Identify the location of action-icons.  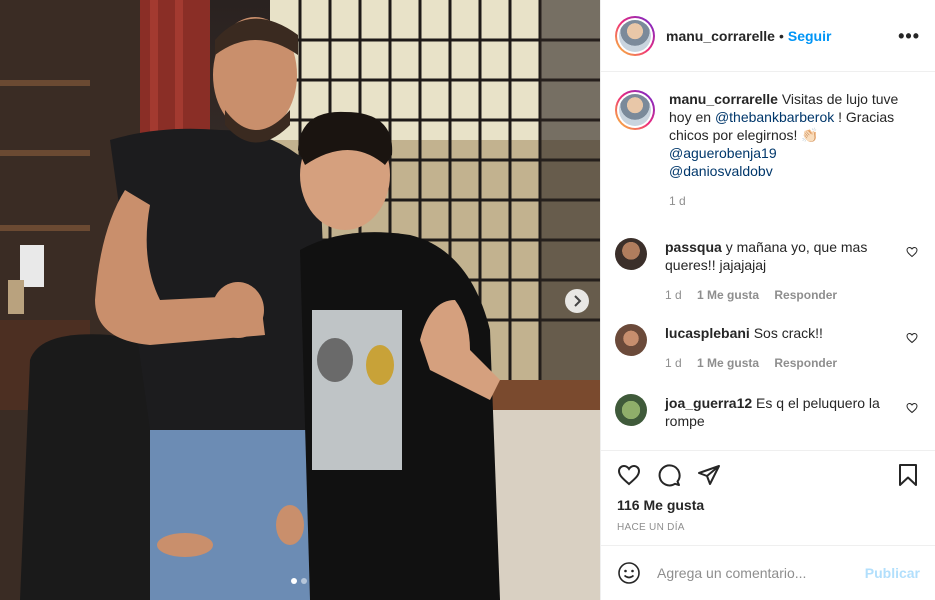
(669, 475).